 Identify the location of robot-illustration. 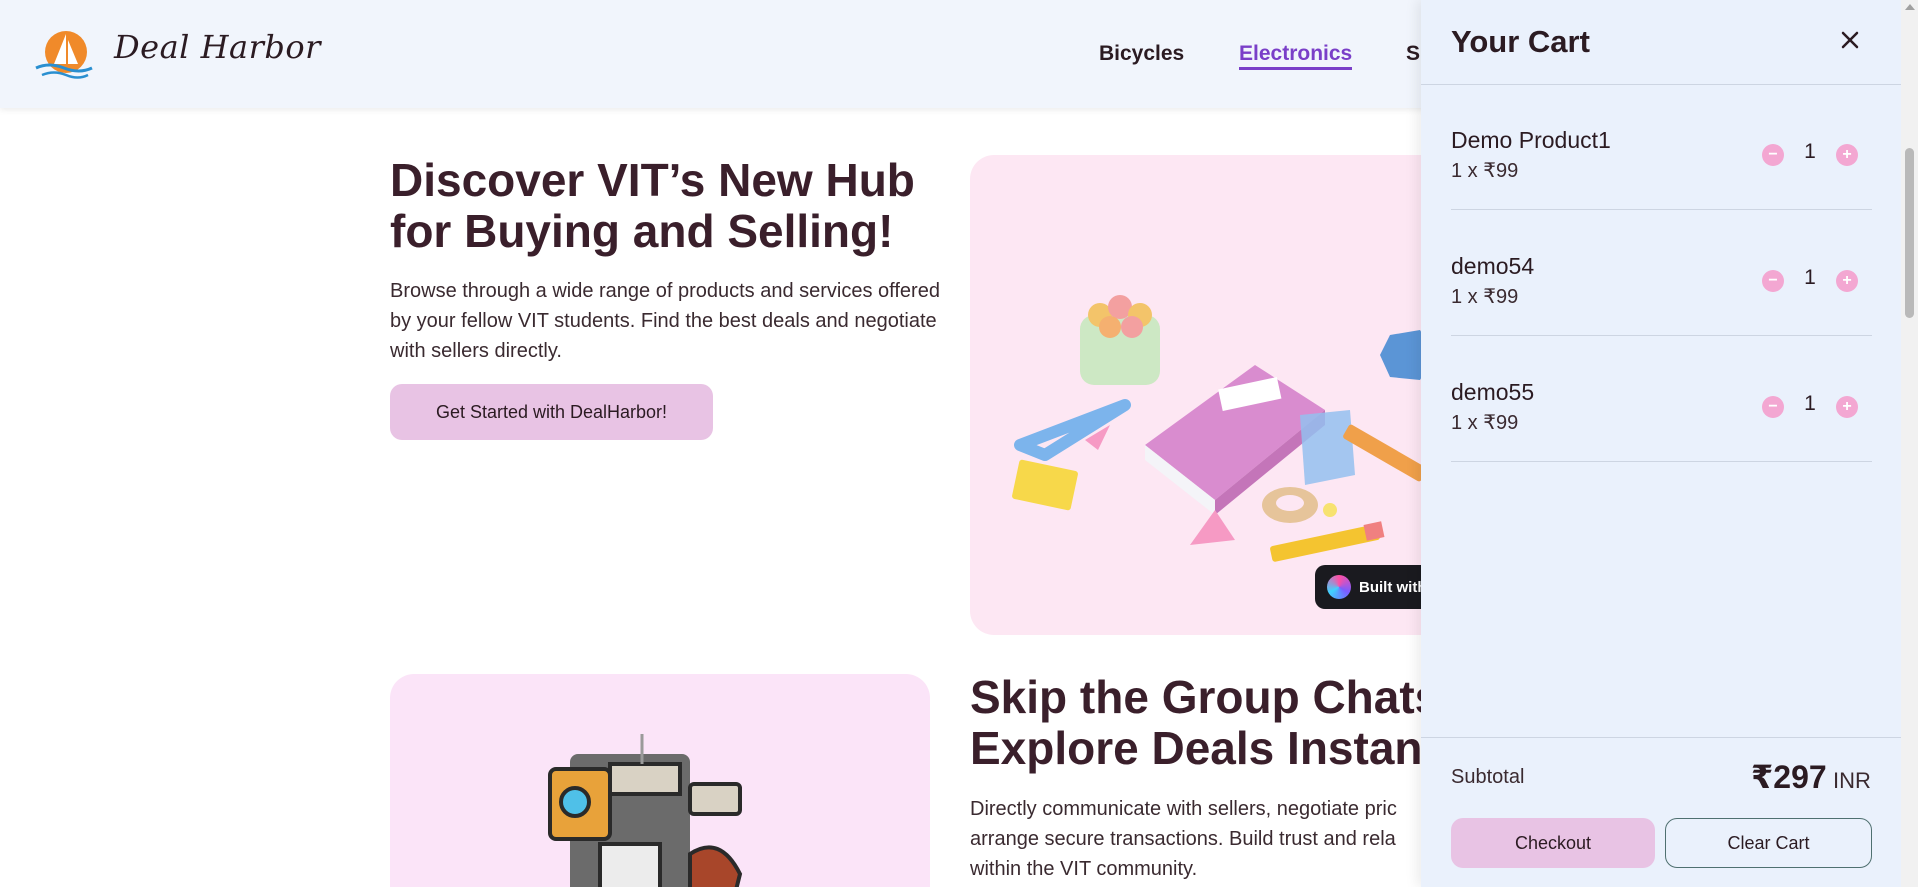
(660, 780).